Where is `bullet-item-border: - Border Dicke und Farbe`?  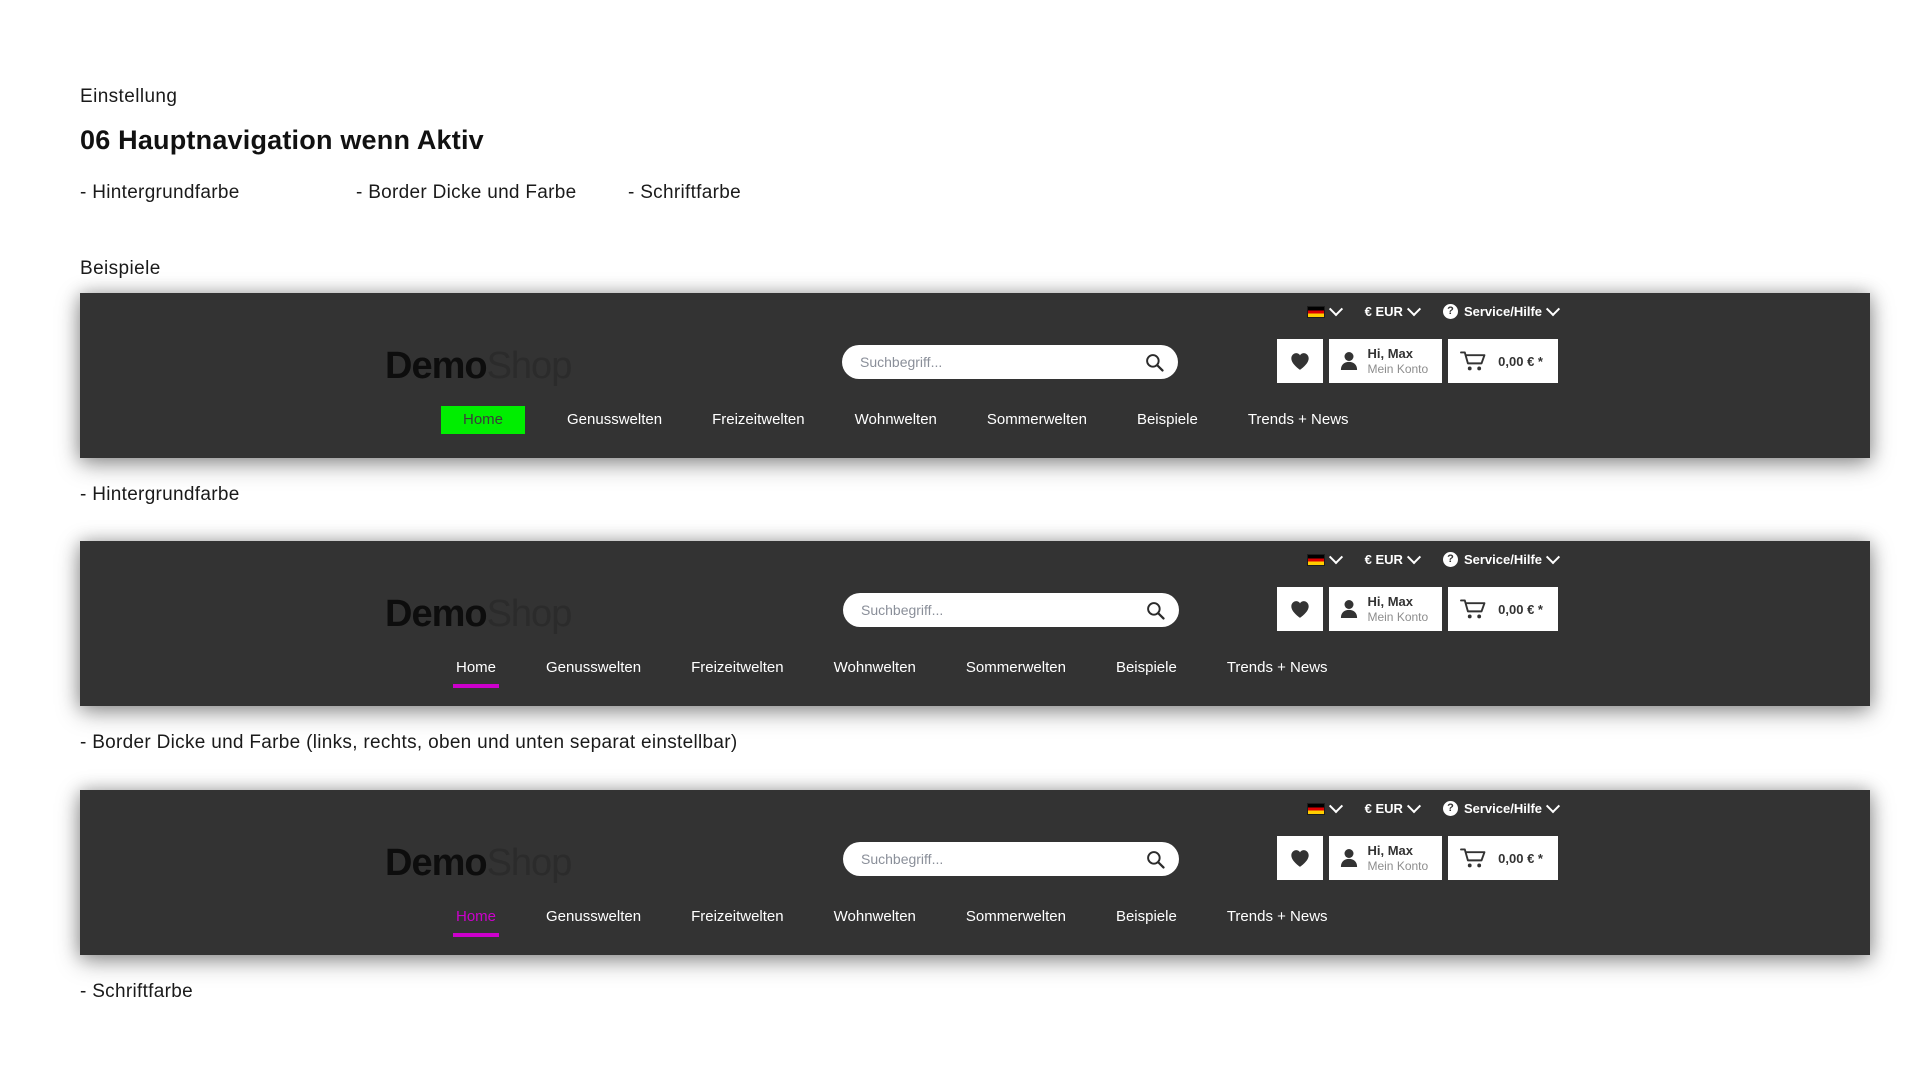
bullet-item-border: - Border Dicke und Farbe is located at coordinates (466, 192).